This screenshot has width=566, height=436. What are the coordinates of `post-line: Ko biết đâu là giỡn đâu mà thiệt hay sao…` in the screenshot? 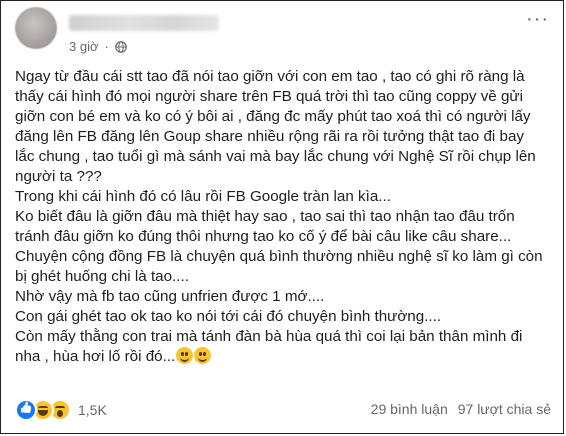 It's located at (265, 216).